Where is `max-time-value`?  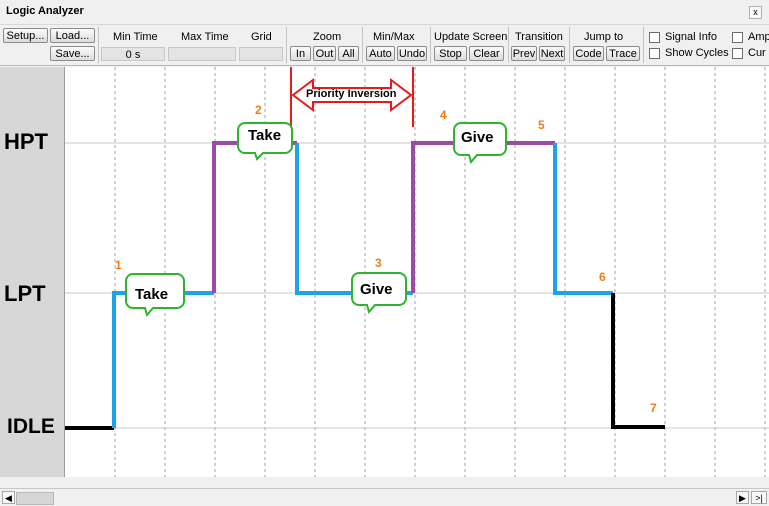
max-time-value is located at coordinates (202, 54).